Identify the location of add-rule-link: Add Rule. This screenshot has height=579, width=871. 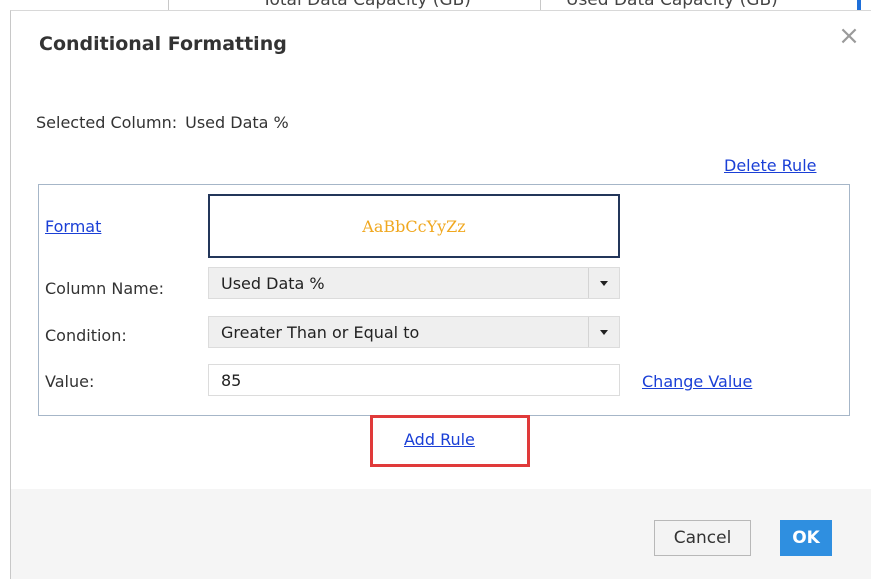
(439, 439).